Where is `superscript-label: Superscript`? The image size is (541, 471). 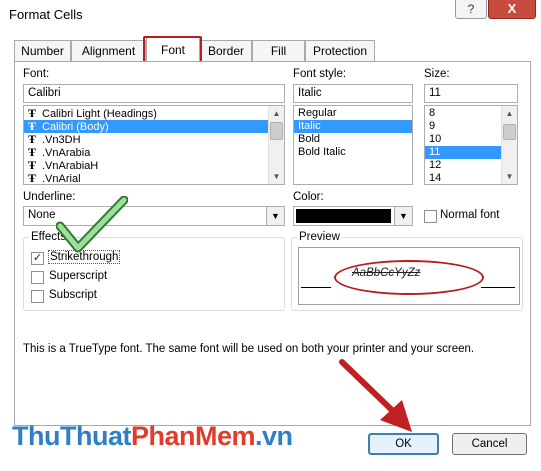
superscript-label: Superscript is located at coordinates (78, 276).